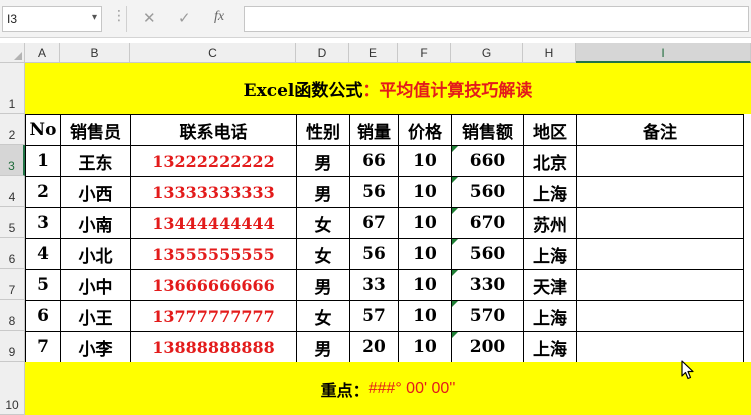 This screenshot has height=415, width=751. What do you see at coordinates (487, 130) in the screenshot?
I see `header-cell-sales-amount: 销售额` at bounding box center [487, 130].